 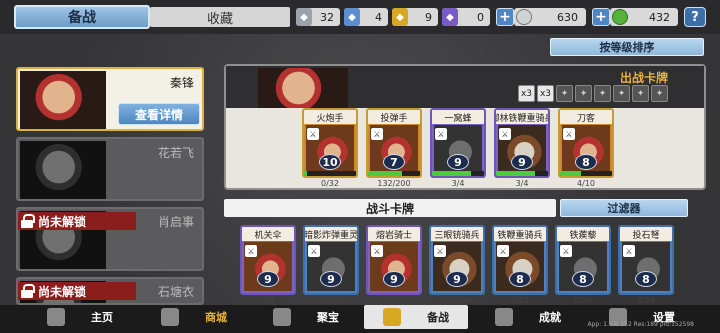 What do you see at coordinates (268, 260) in the screenshot?
I see `unit-card: 机关伞 ⚔ 9` at bounding box center [268, 260].